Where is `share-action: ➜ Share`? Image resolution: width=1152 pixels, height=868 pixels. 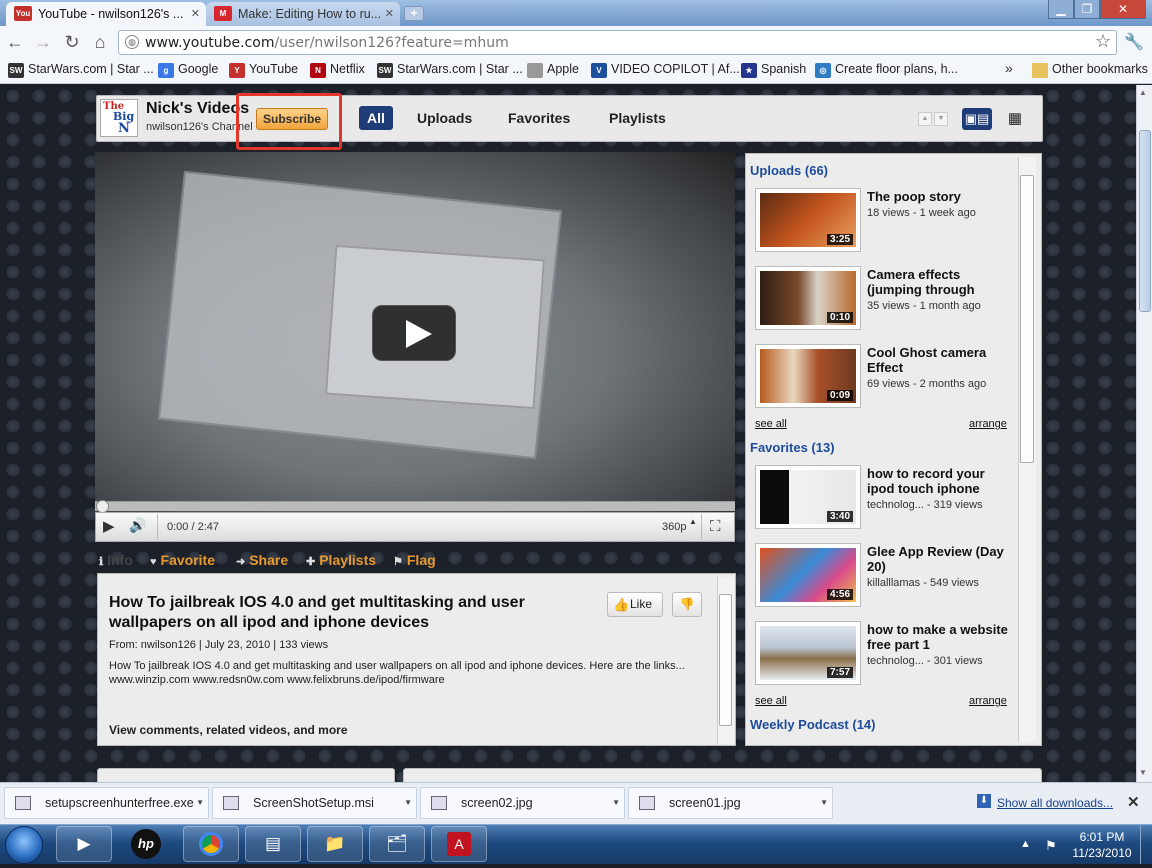
share-action: ➜ Share is located at coordinates (262, 560).